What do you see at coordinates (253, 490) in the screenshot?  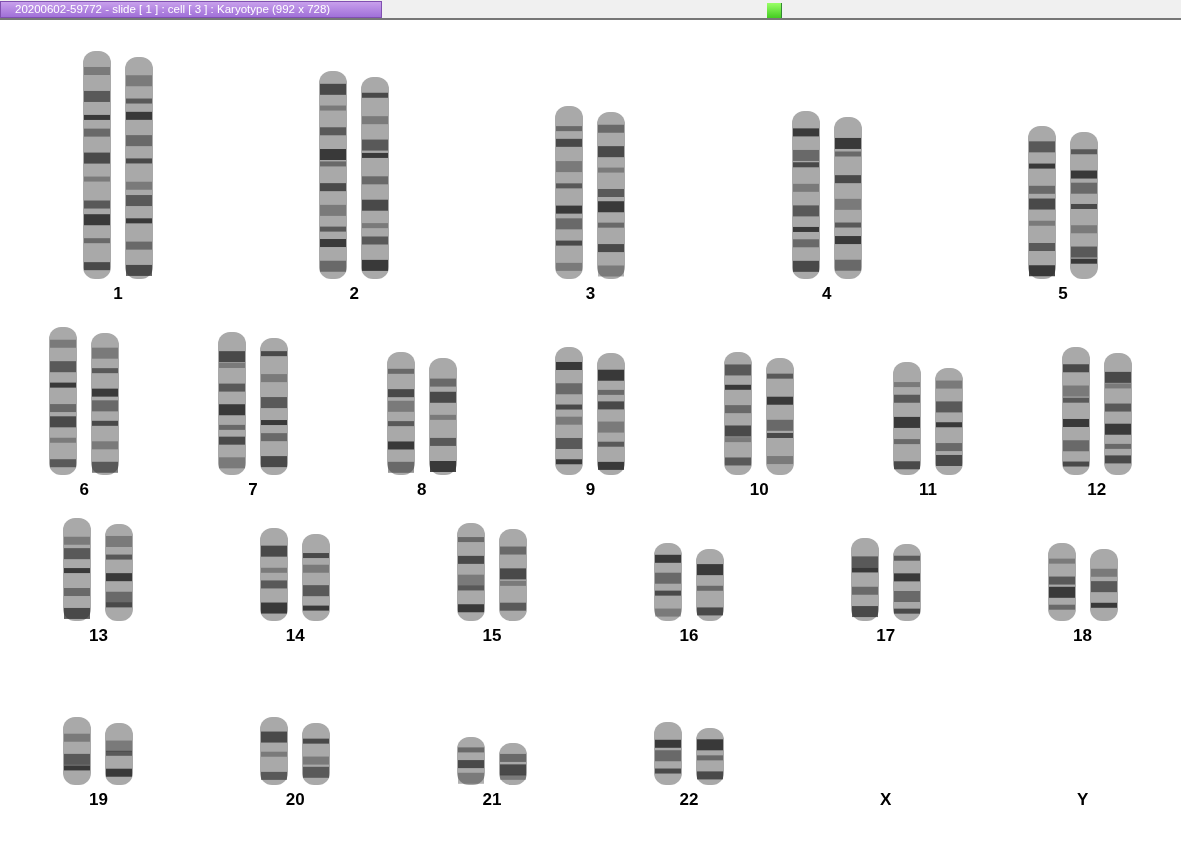 I see `chromosome-label: 7` at bounding box center [253, 490].